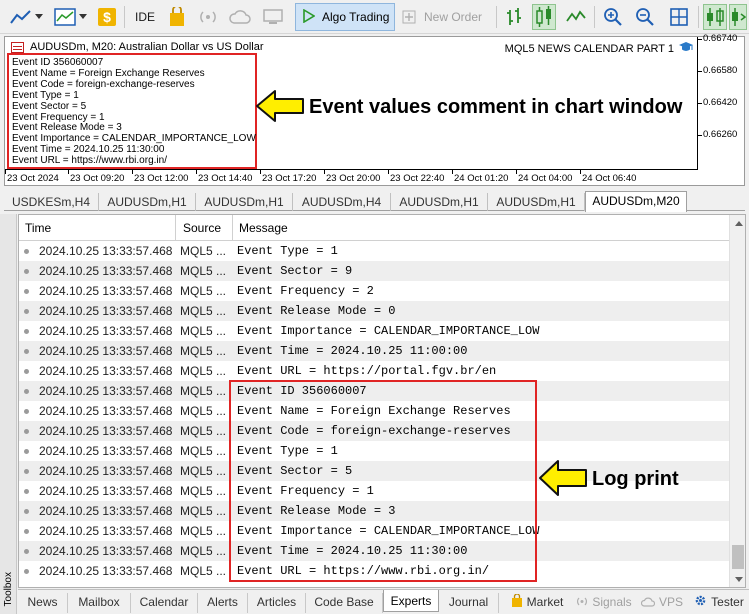  I want to click on signal-broadcast-icon, so click(208, 17).